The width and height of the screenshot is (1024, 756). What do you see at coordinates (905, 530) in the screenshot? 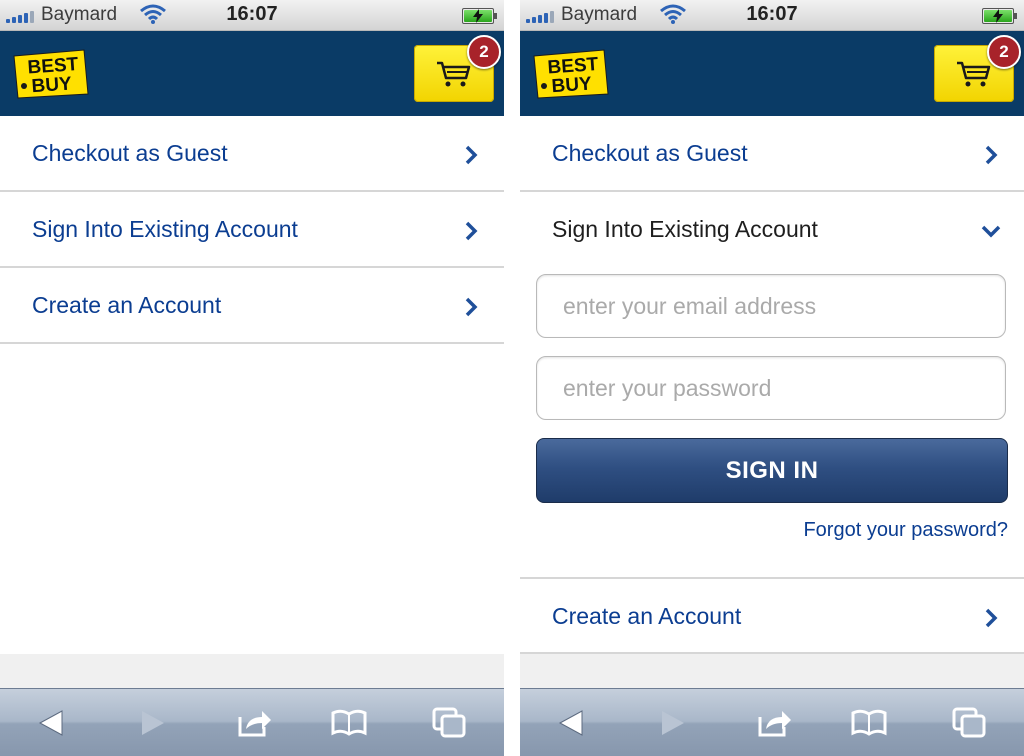
I see `forgot-password-link: Forgot your password?` at bounding box center [905, 530].